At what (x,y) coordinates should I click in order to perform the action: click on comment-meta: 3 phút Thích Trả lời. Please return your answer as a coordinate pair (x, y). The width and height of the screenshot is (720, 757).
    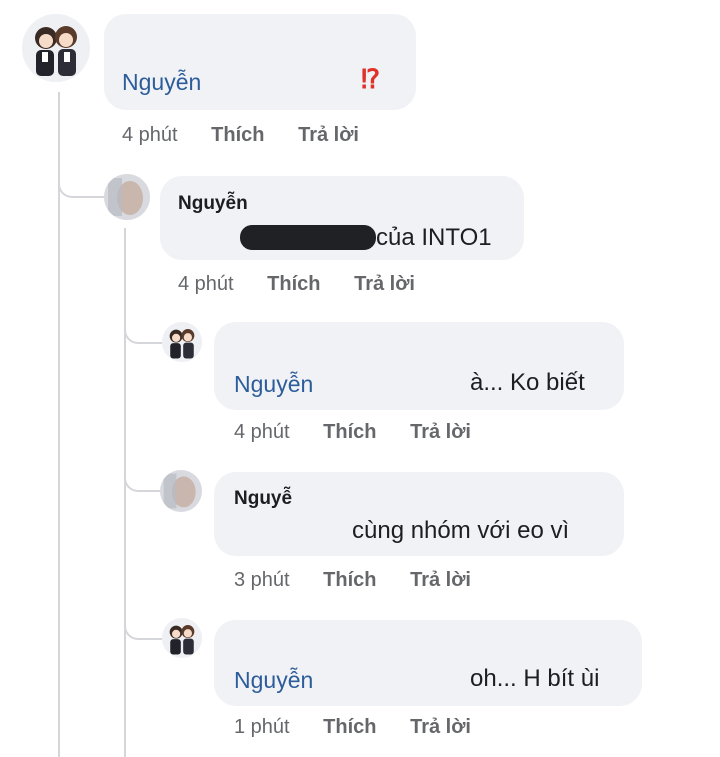
    Looking at the image, I should click on (366, 580).